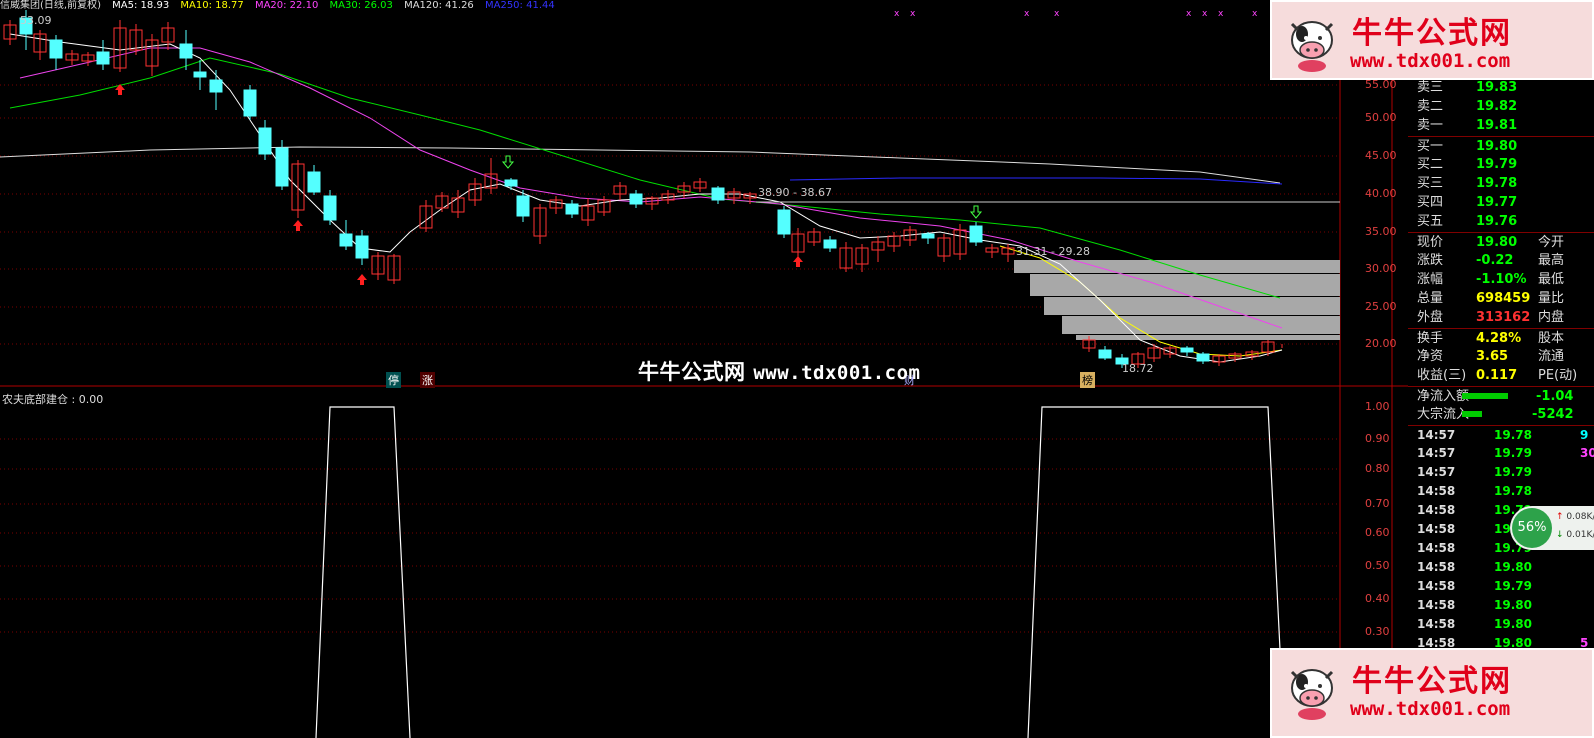 This screenshot has width=1594, height=738. I want to click on stat-row: 涨幅 -1.10% 最低, so click(1491, 279).